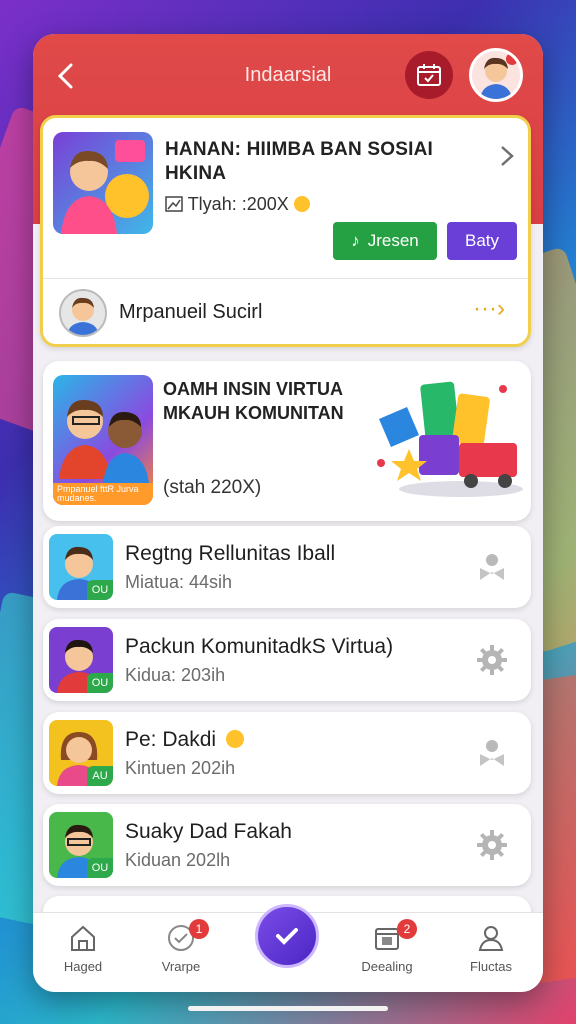  I want to click on checkmark-icon, so click(287, 936).